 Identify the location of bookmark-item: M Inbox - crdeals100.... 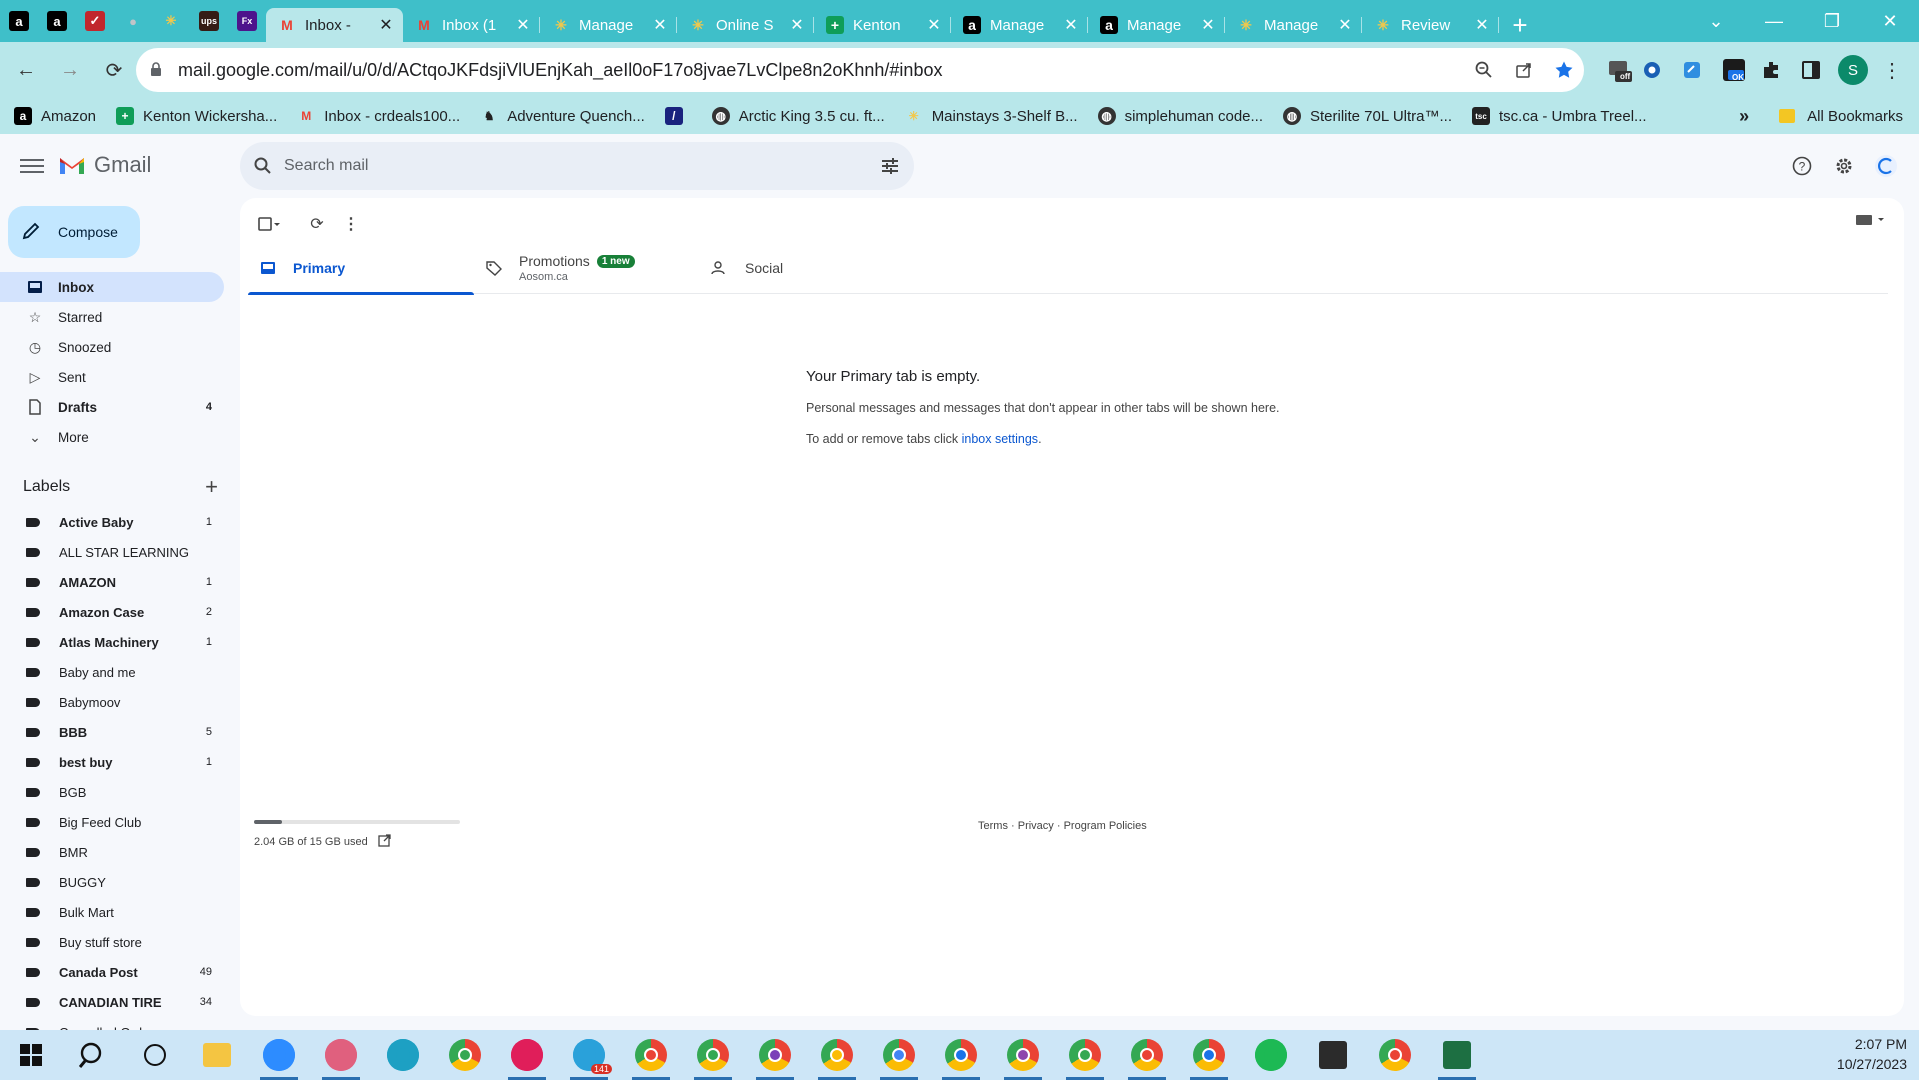
(378, 116).